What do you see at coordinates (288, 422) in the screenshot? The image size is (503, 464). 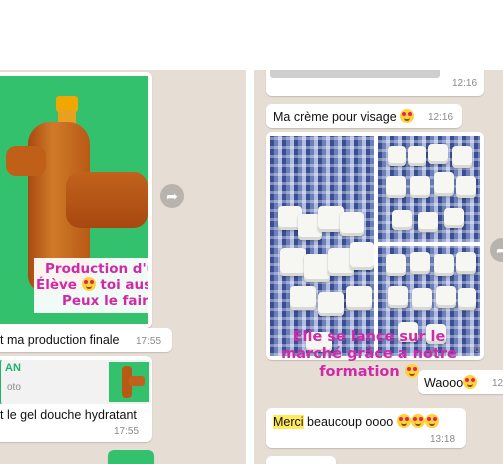 I see `highlighted-word: Merci` at bounding box center [288, 422].